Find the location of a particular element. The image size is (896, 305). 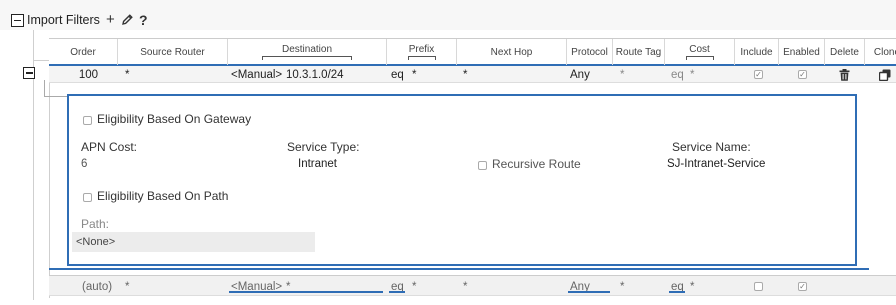

service-type-label: Service Type: is located at coordinates (323, 147).